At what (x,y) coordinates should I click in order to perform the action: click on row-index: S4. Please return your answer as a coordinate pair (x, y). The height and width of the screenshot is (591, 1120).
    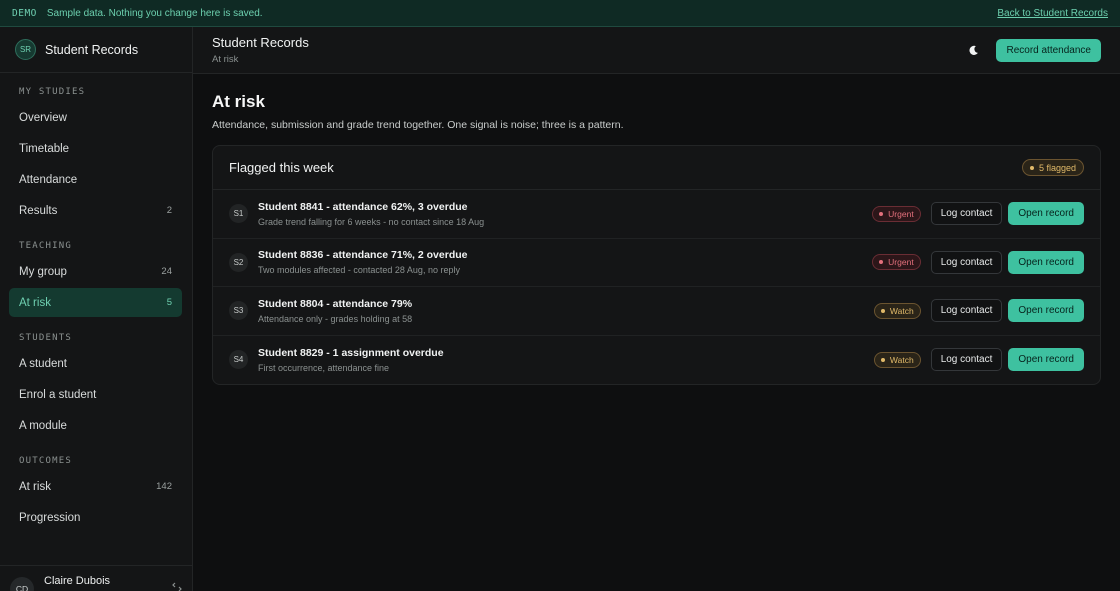
    Looking at the image, I should click on (238, 360).